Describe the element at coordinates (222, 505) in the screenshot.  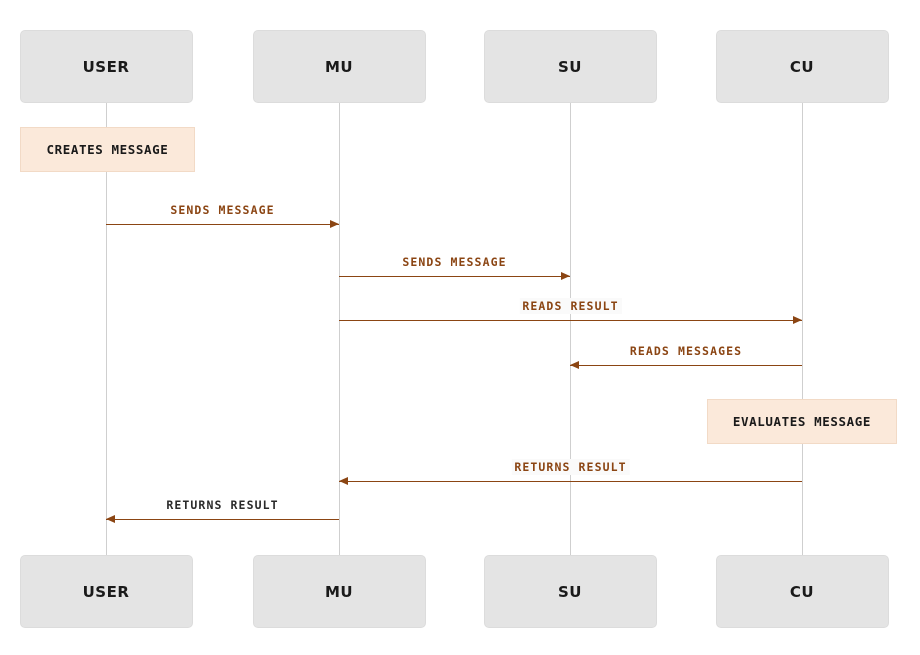
I see `message-label-m6: RETURNS RESULT` at that location.